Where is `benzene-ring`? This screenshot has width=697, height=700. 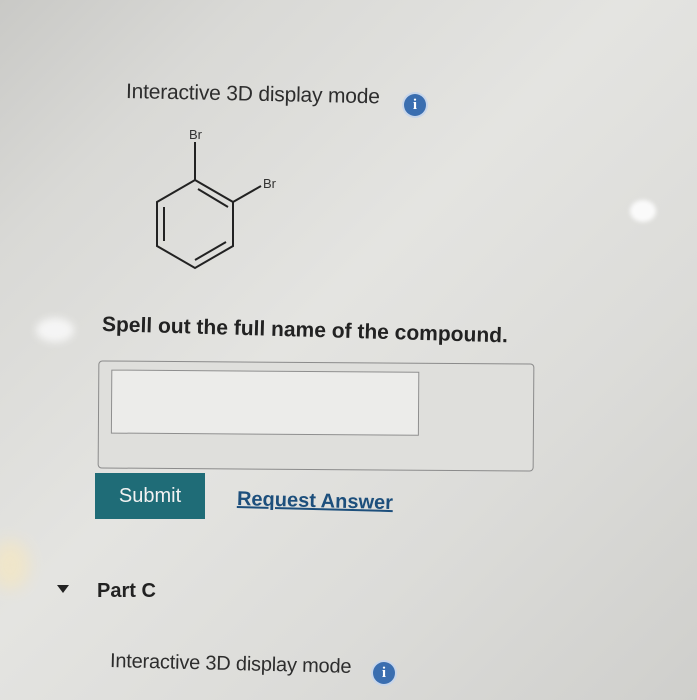
benzene-ring is located at coordinates (195, 224).